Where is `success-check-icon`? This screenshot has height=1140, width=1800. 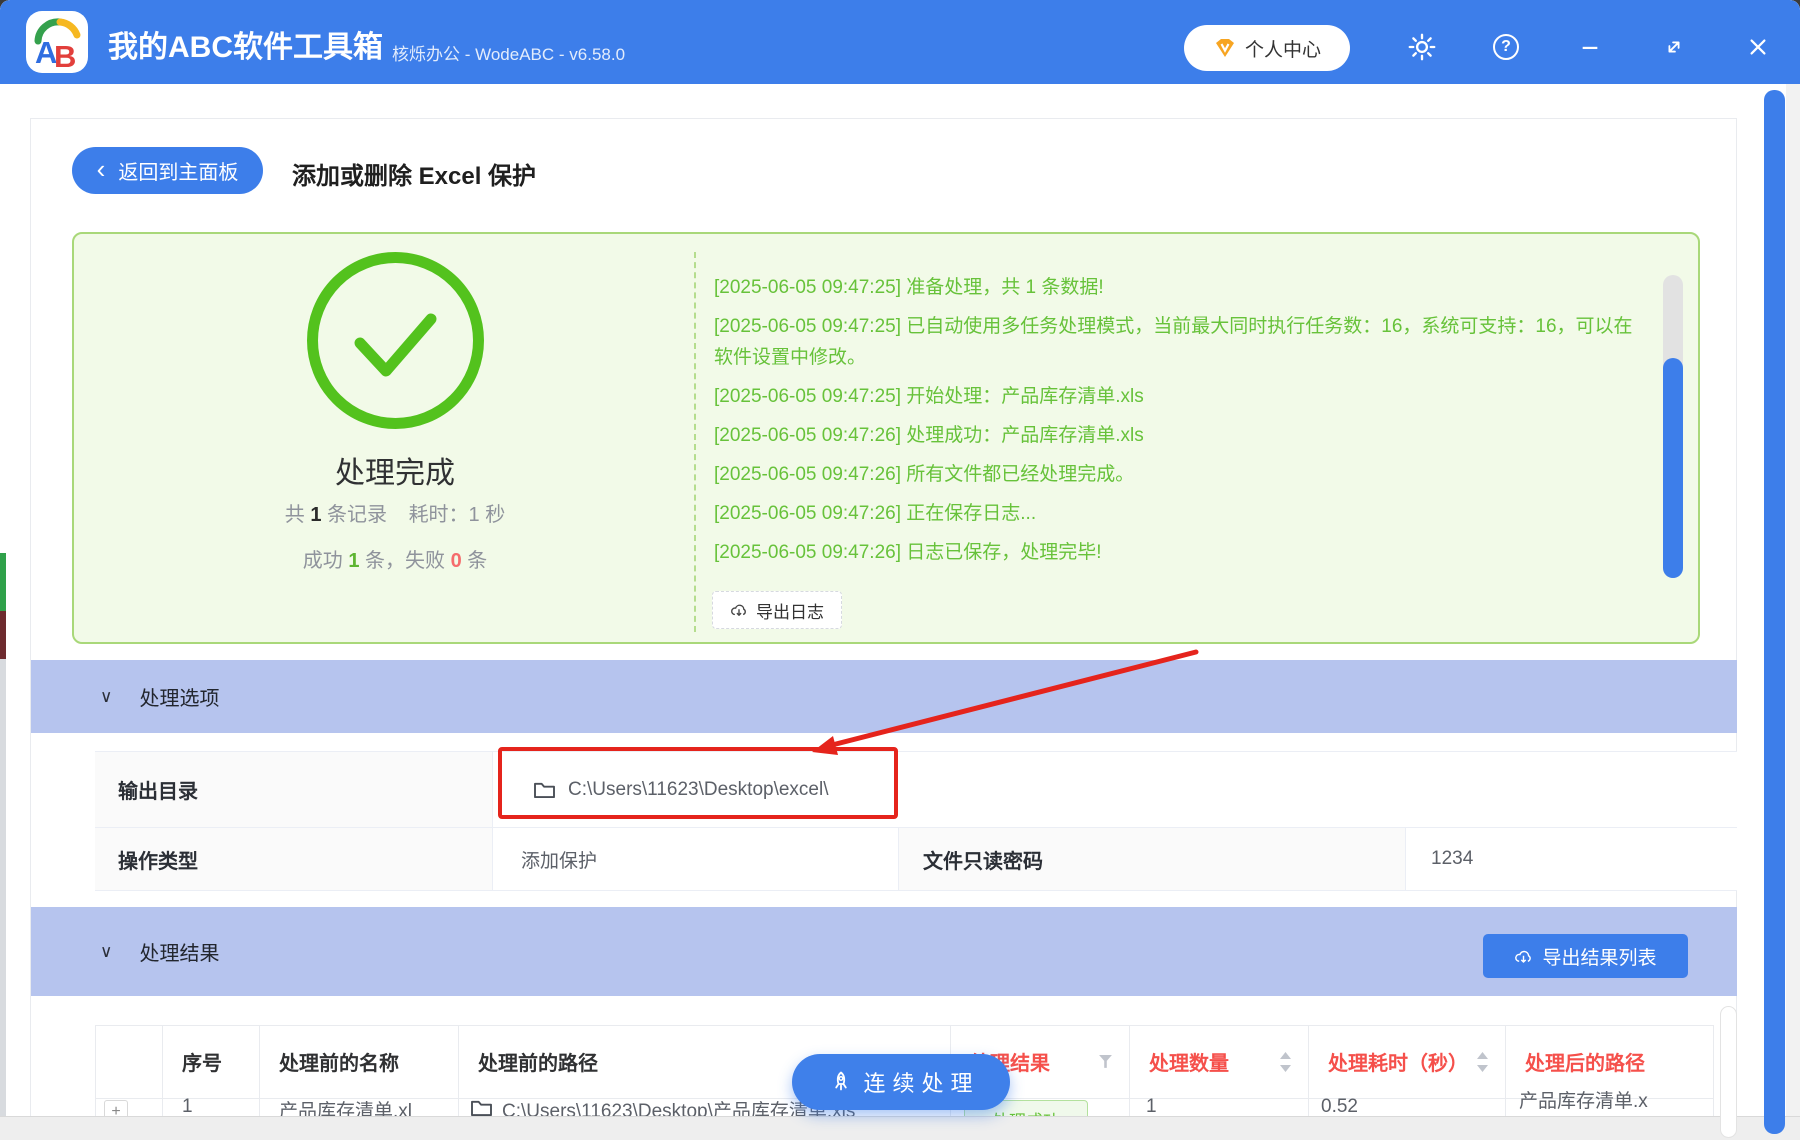 success-check-icon is located at coordinates (395, 340).